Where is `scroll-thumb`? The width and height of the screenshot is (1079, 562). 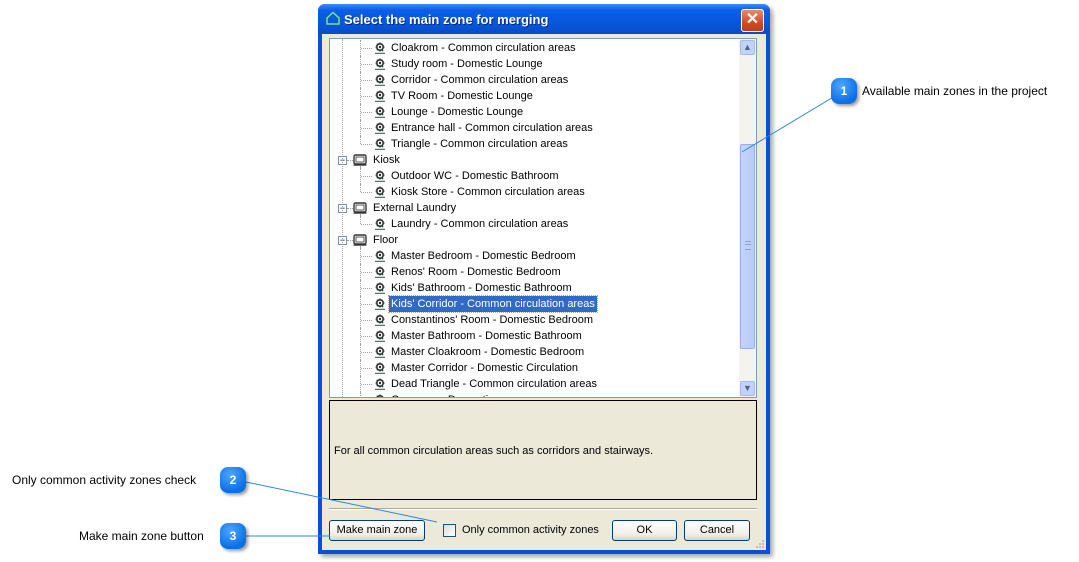 scroll-thumb is located at coordinates (747, 246).